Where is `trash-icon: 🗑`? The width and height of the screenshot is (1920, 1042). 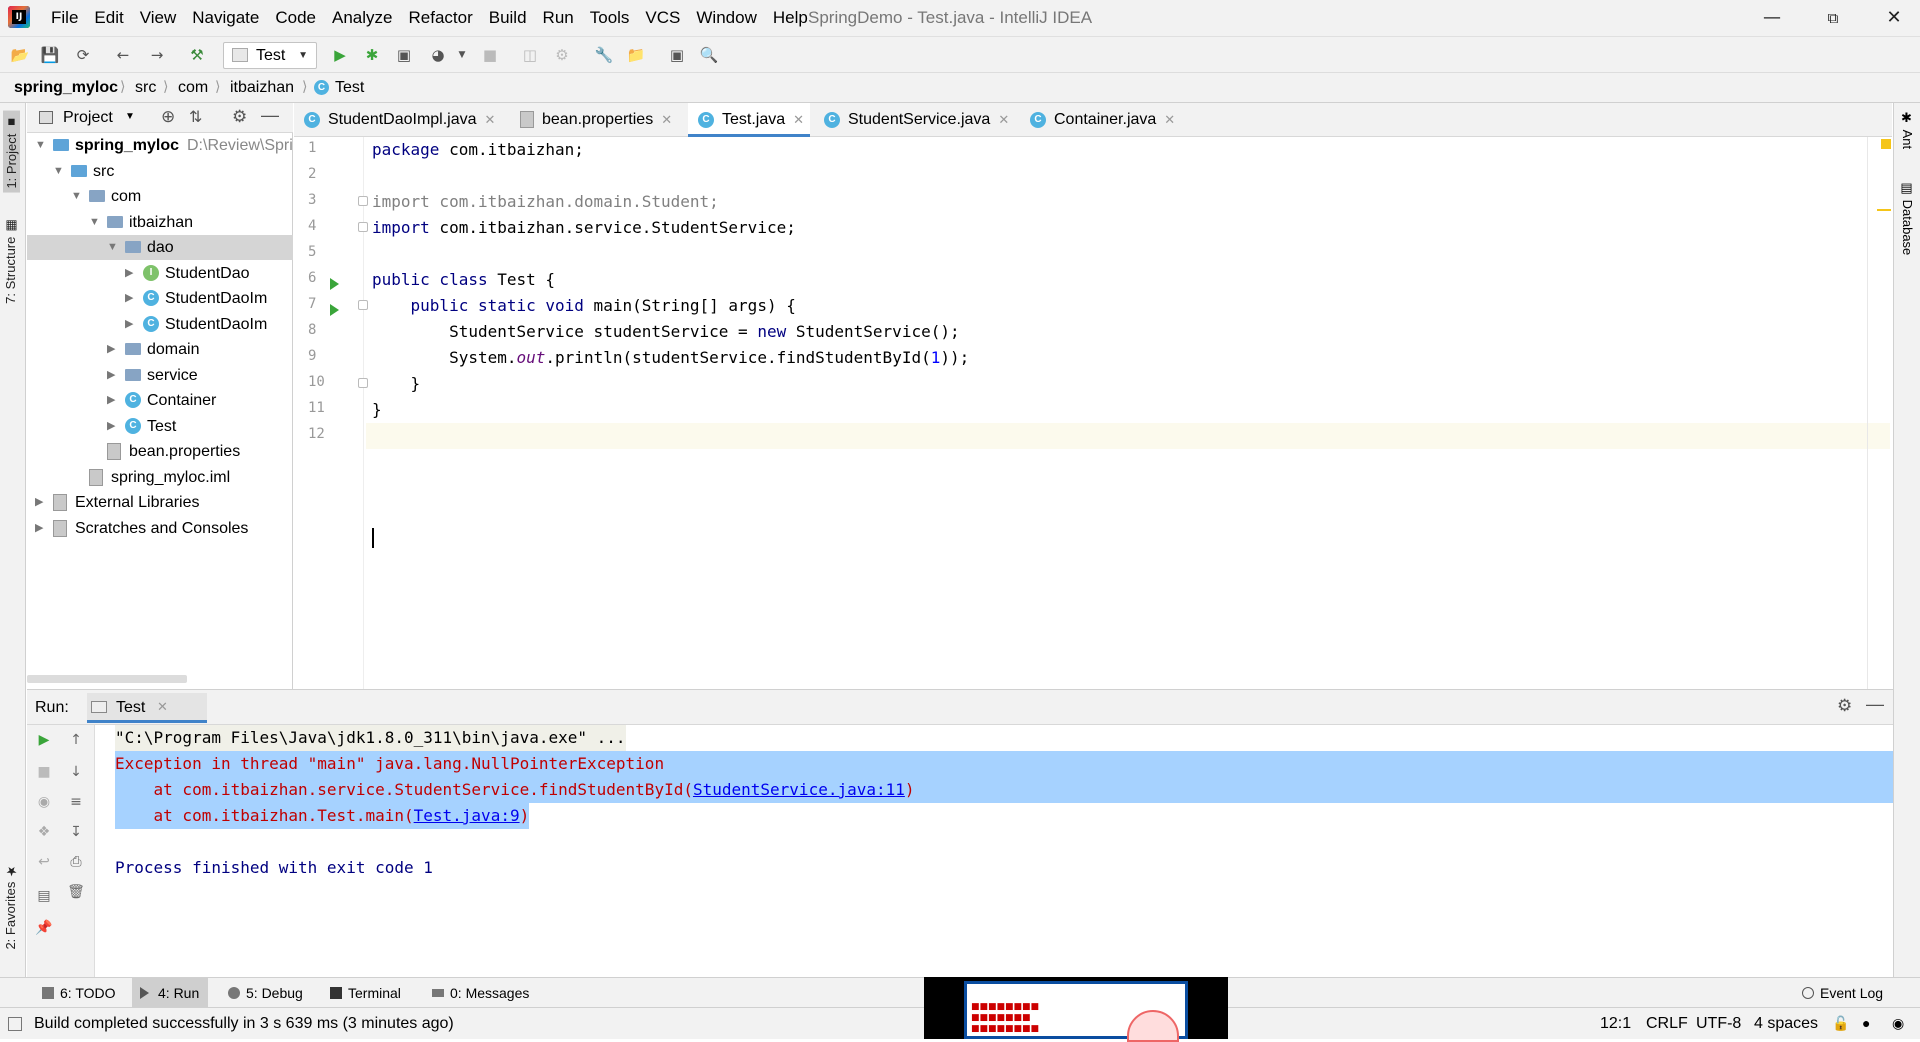
trash-icon: 🗑 is located at coordinates (76, 892).